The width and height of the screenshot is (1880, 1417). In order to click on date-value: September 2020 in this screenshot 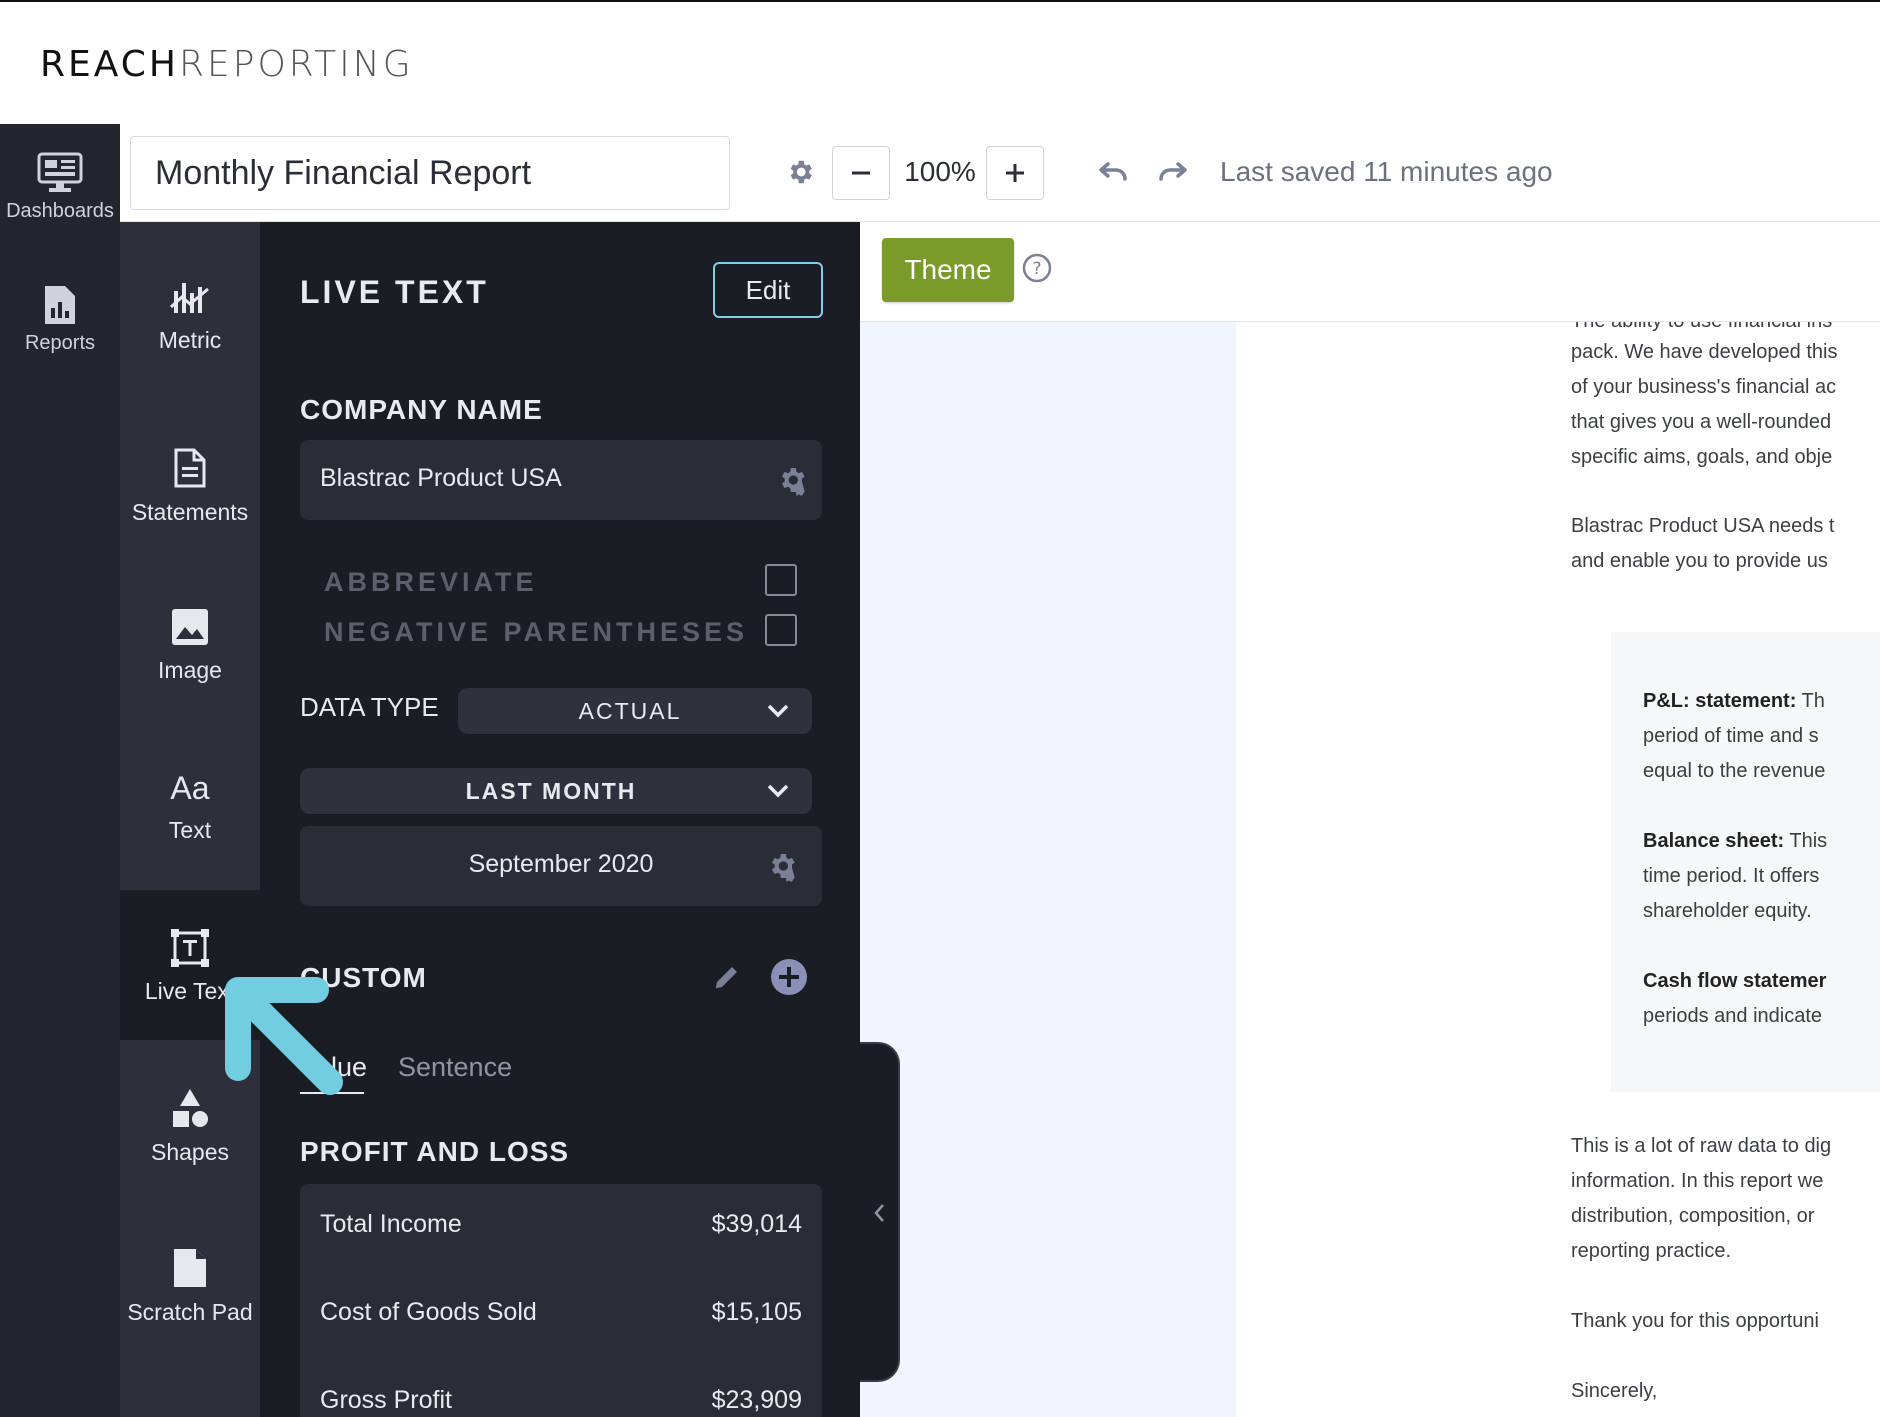, I will do `click(561, 864)`.